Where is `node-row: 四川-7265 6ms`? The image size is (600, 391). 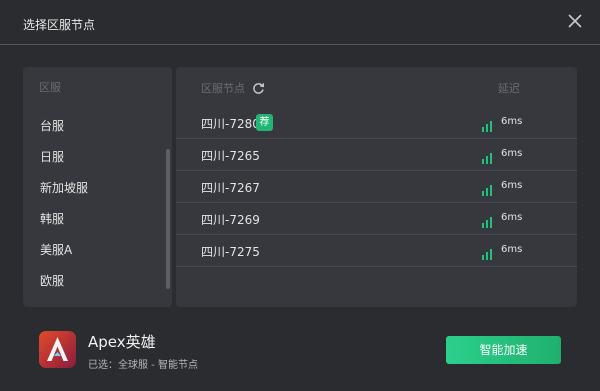
node-row: 四川-7265 6ms is located at coordinates (376, 155).